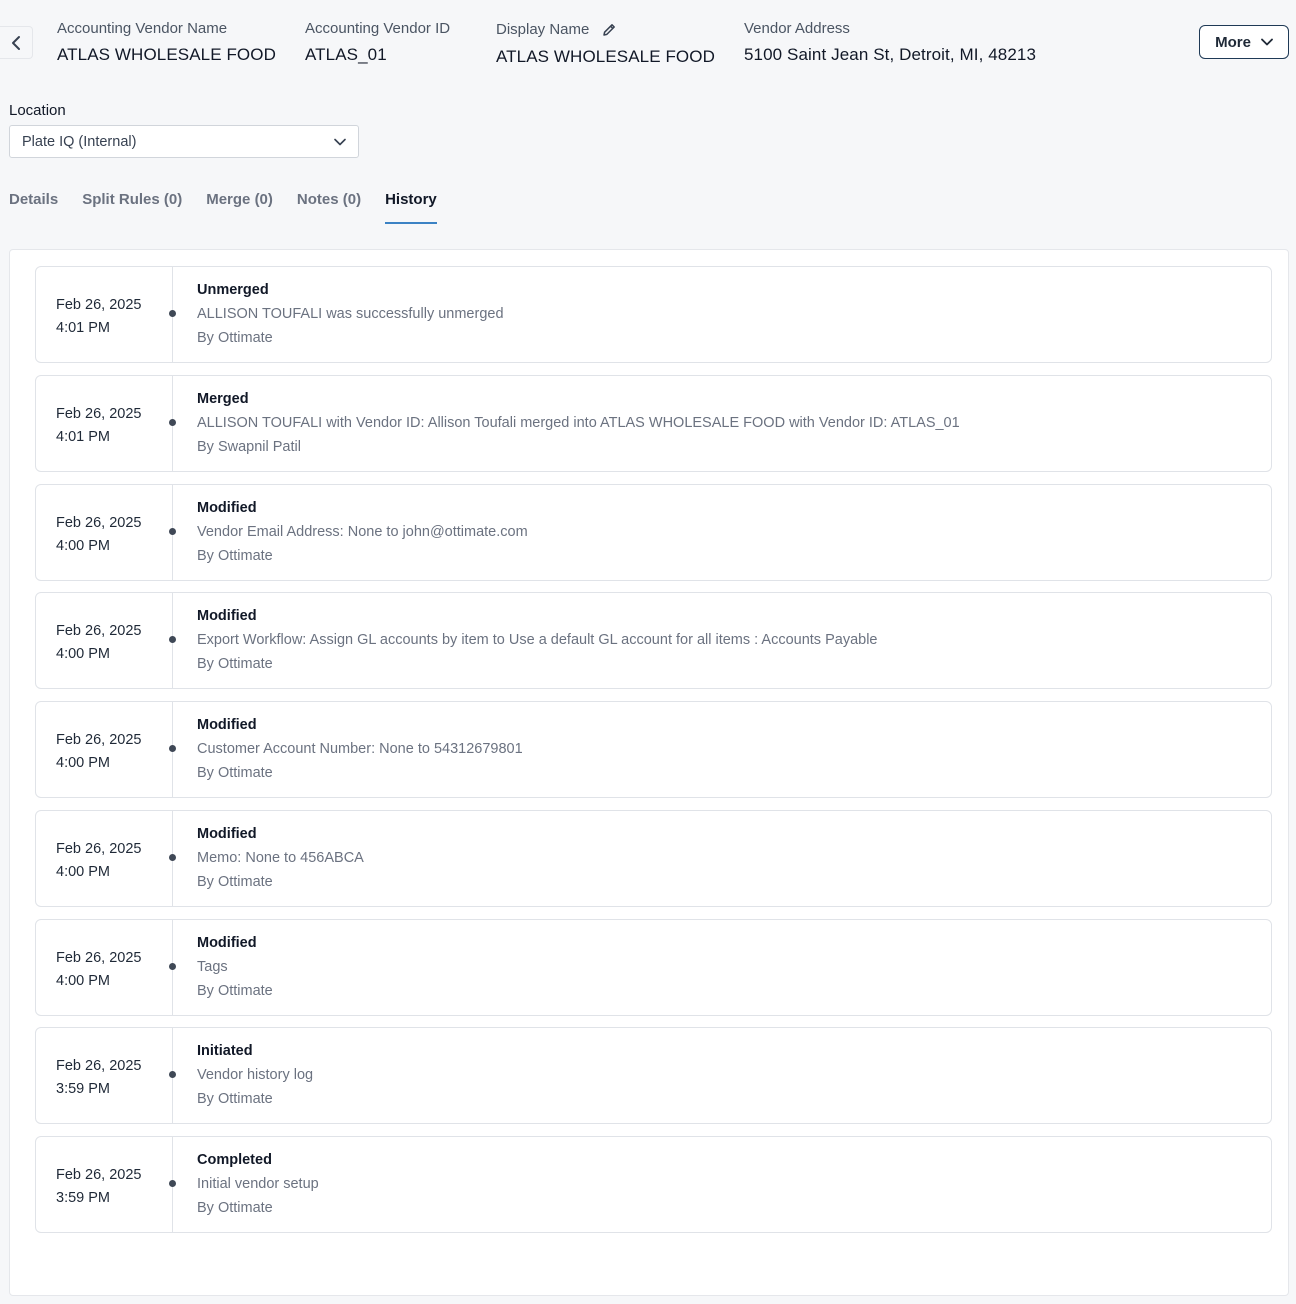 The height and width of the screenshot is (1304, 1296). I want to click on history-entry-description: Memo: None to 456ABCA, so click(280, 858).